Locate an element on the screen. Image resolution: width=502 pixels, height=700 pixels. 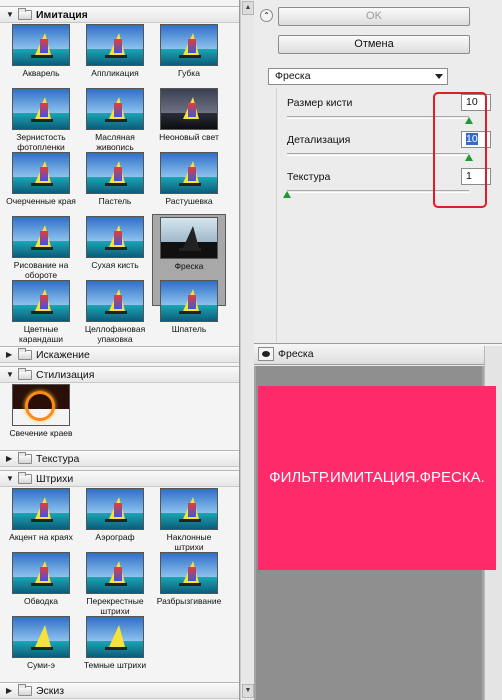
filter-thumb: Суми-э is located at coordinates (41, 643).